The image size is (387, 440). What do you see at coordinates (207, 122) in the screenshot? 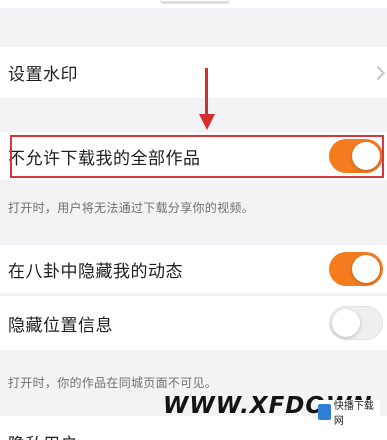
I see `arrow-down-icon` at bounding box center [207, 122].